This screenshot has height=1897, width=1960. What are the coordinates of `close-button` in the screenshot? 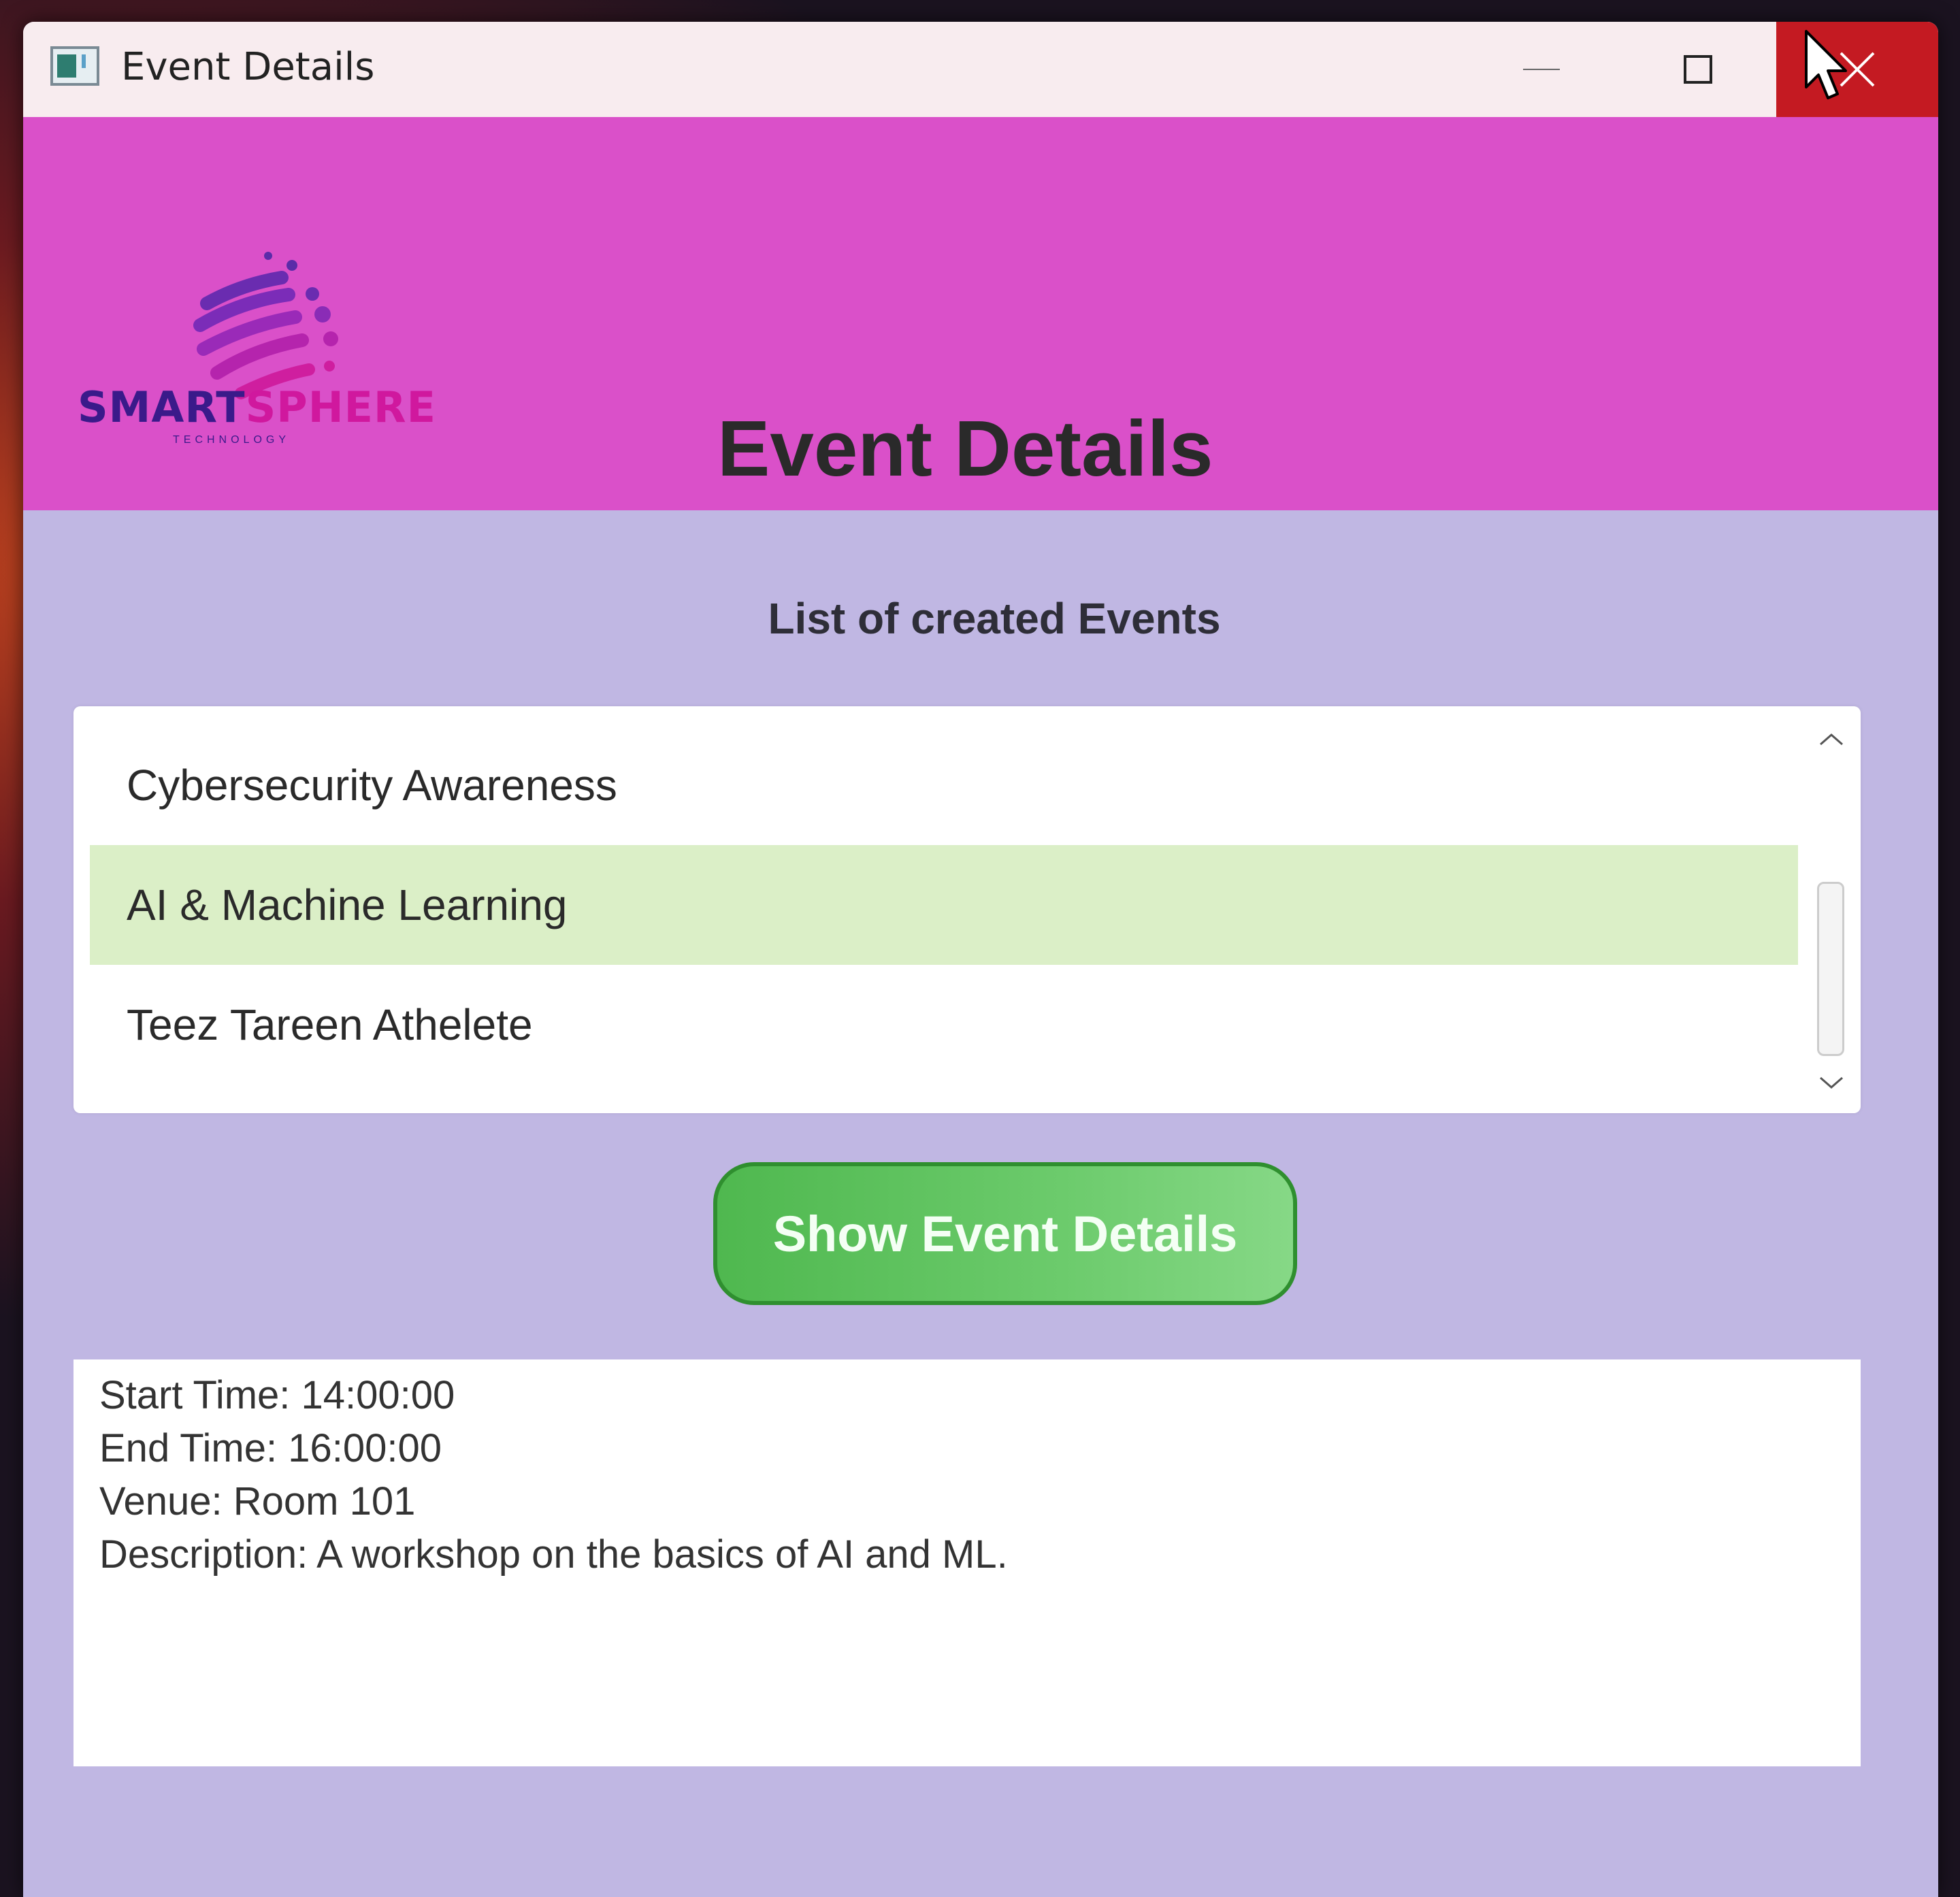 It's located at (1857, 69).